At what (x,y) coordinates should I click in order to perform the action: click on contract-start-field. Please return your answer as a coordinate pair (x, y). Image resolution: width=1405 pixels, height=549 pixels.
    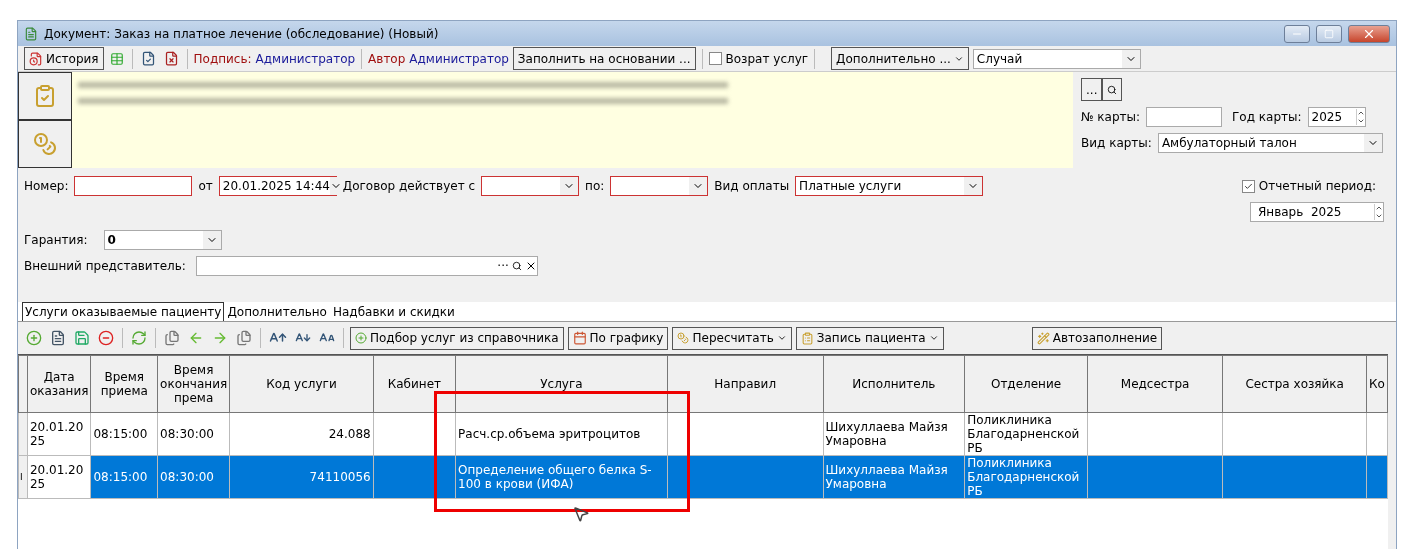
    Looking at the image, I should click on (530, 186).